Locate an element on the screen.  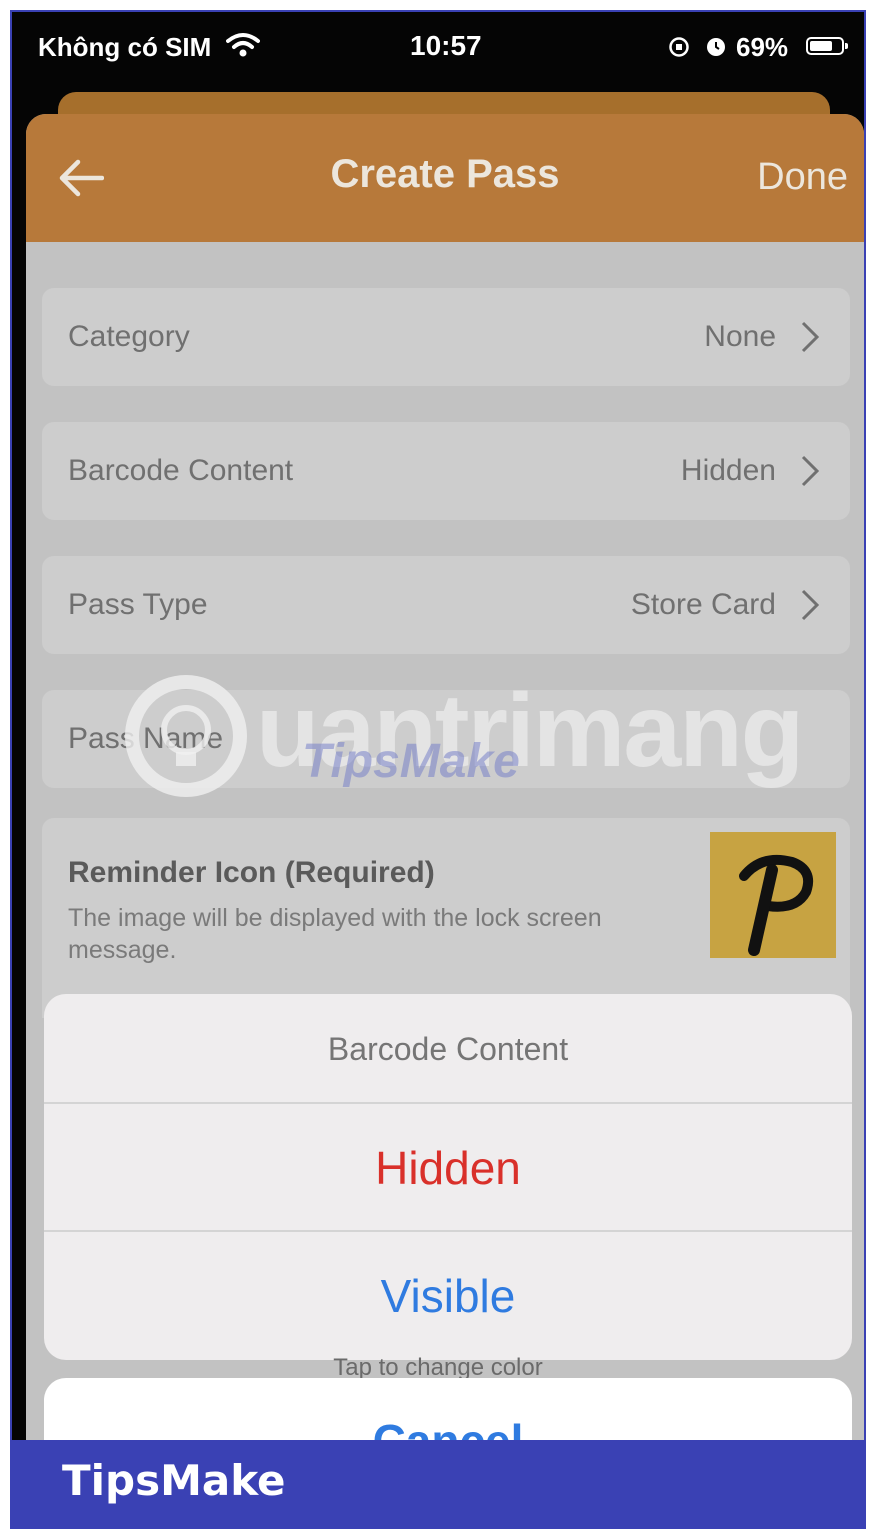
pass-type-row: Pass Type Store Card is located at coordinates (446, 605).